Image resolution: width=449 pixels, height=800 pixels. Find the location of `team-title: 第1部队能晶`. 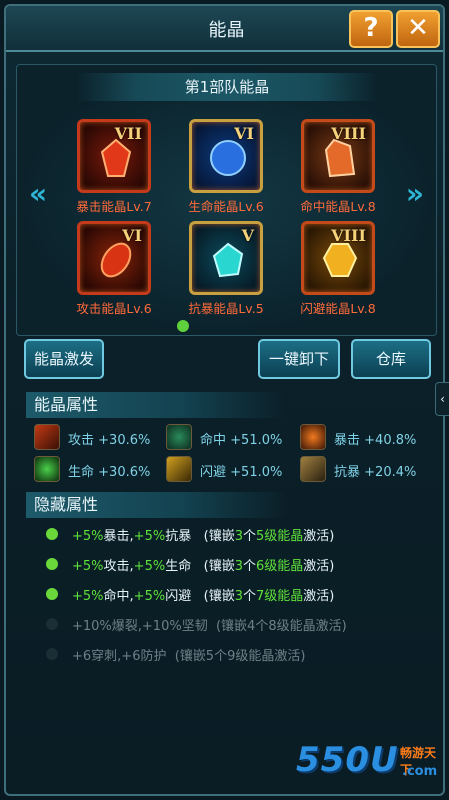

team-title: 第1部队能晶 is located at coordinates (227, 87).